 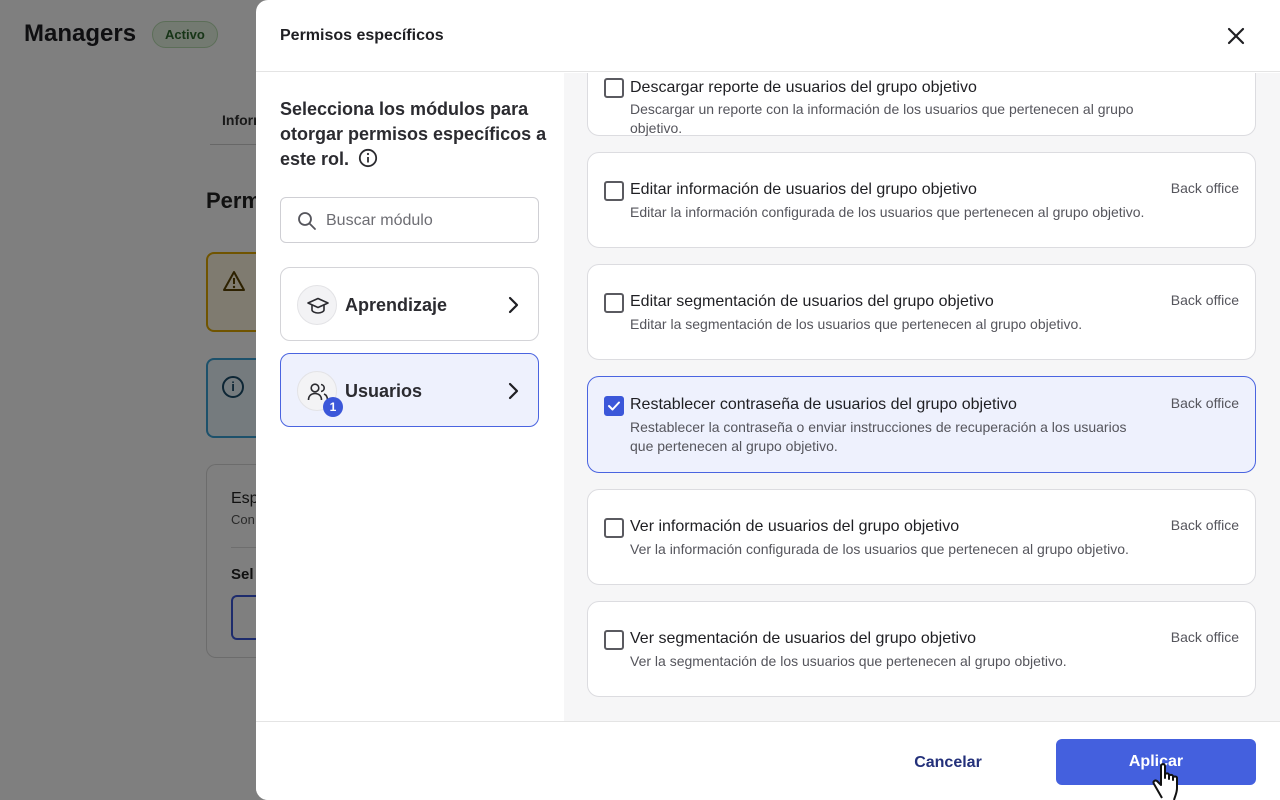 I want to click on checkmark-icon, so click(x=614, y=406).